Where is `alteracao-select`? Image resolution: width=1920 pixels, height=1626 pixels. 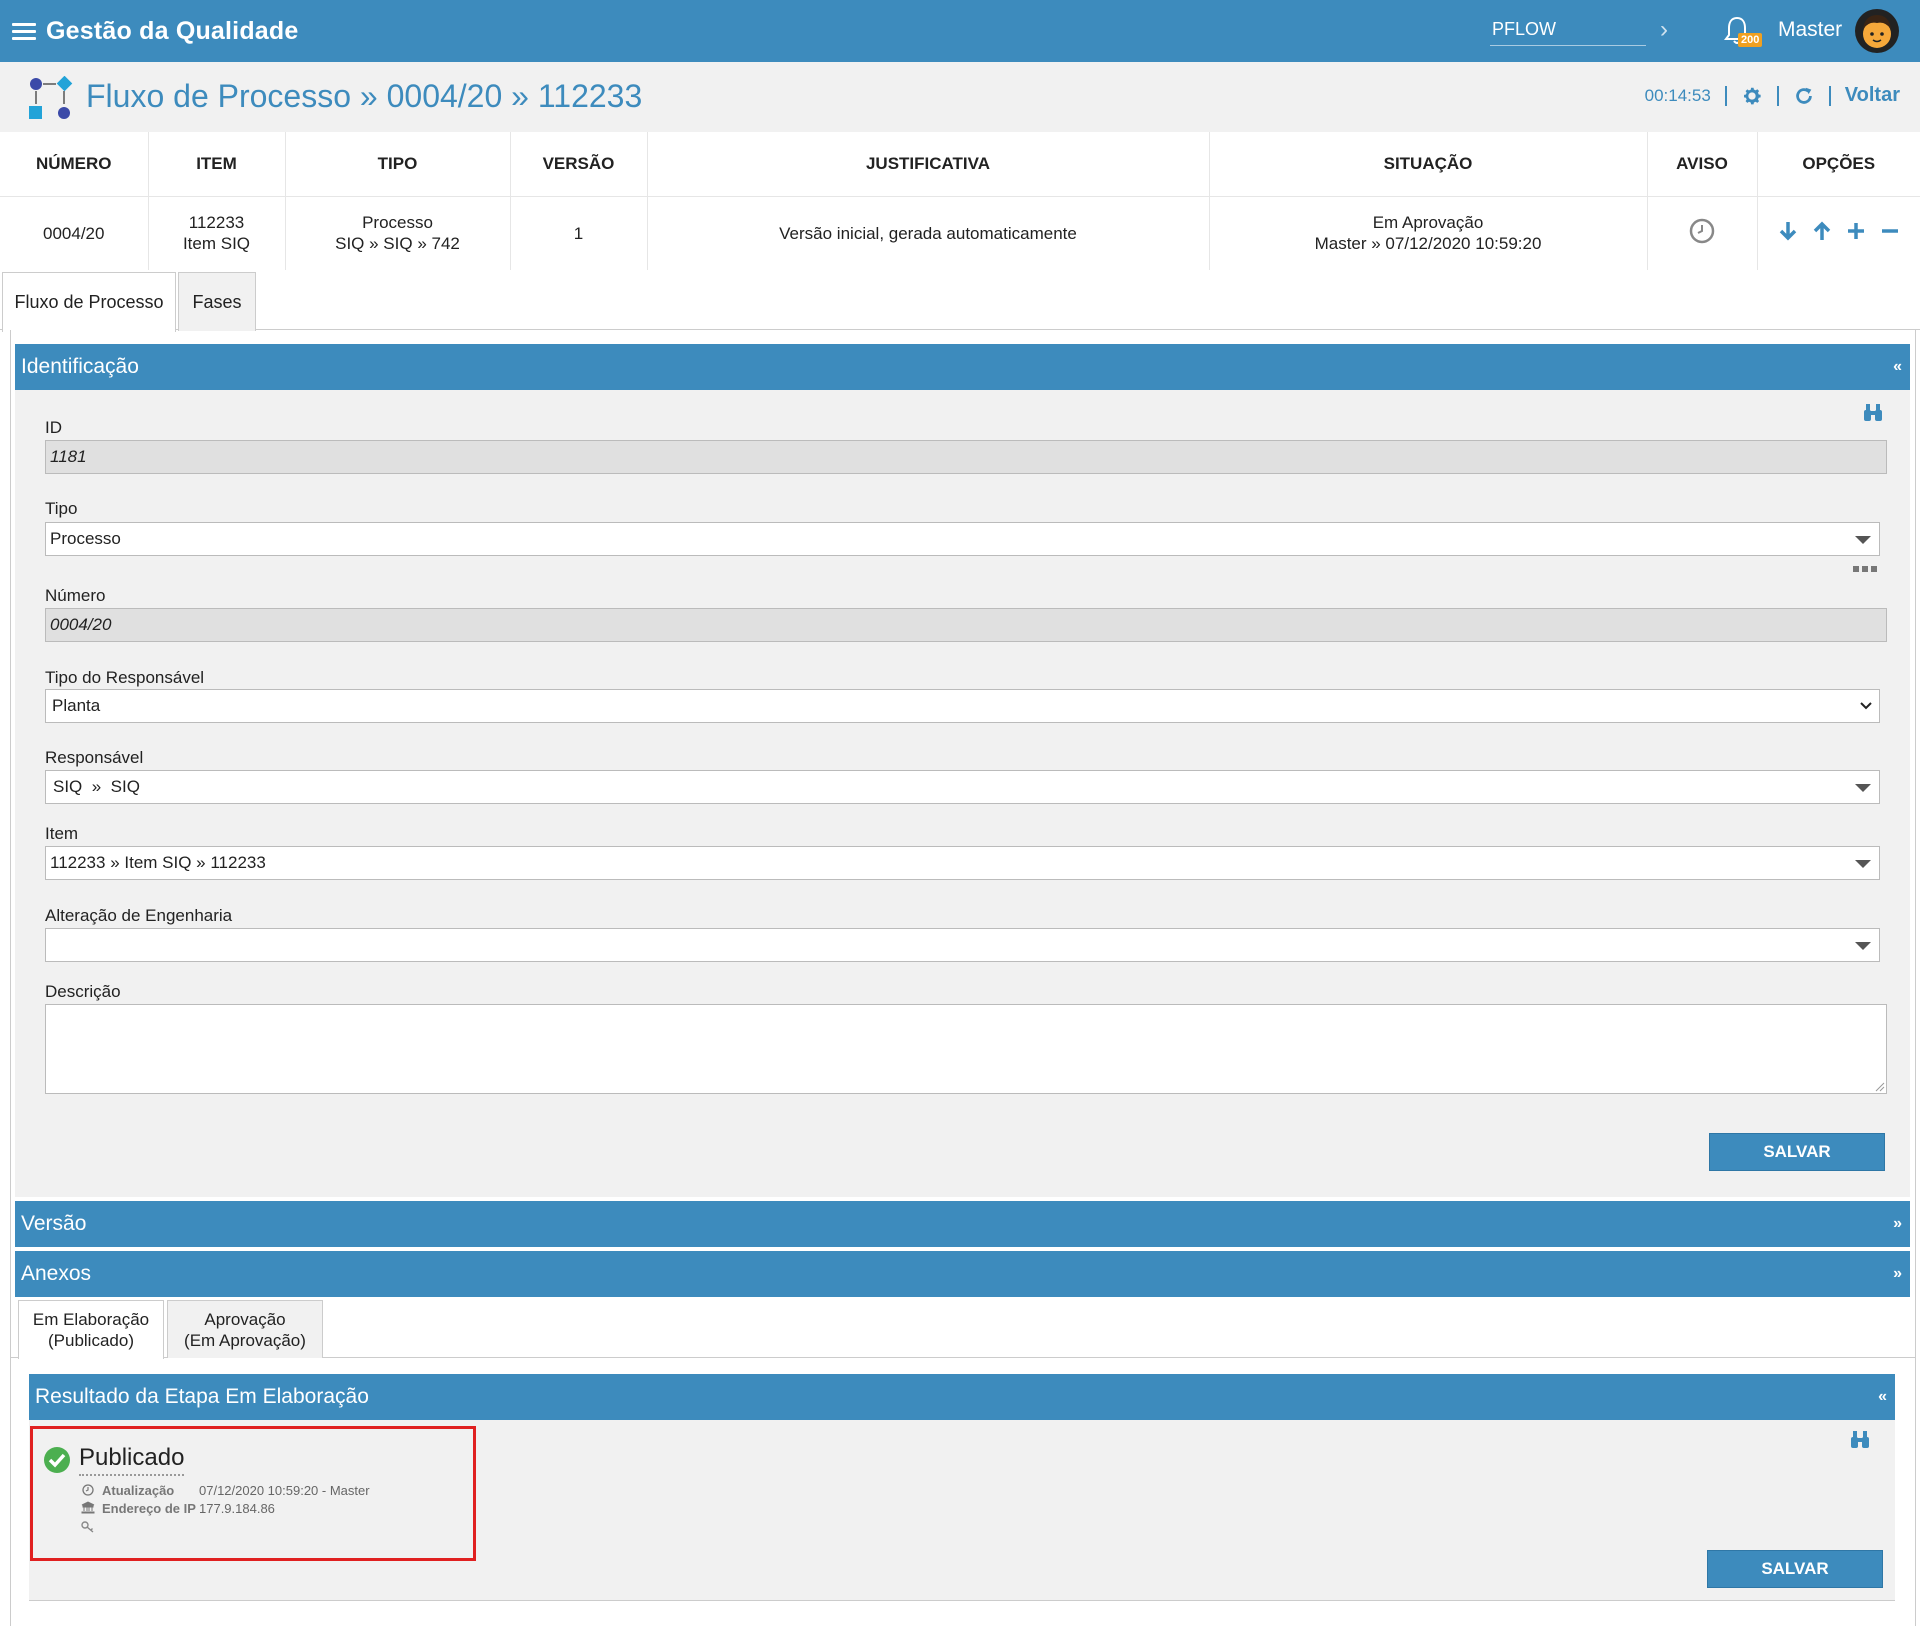
alteracao-select is located at coordinates (962, 945).